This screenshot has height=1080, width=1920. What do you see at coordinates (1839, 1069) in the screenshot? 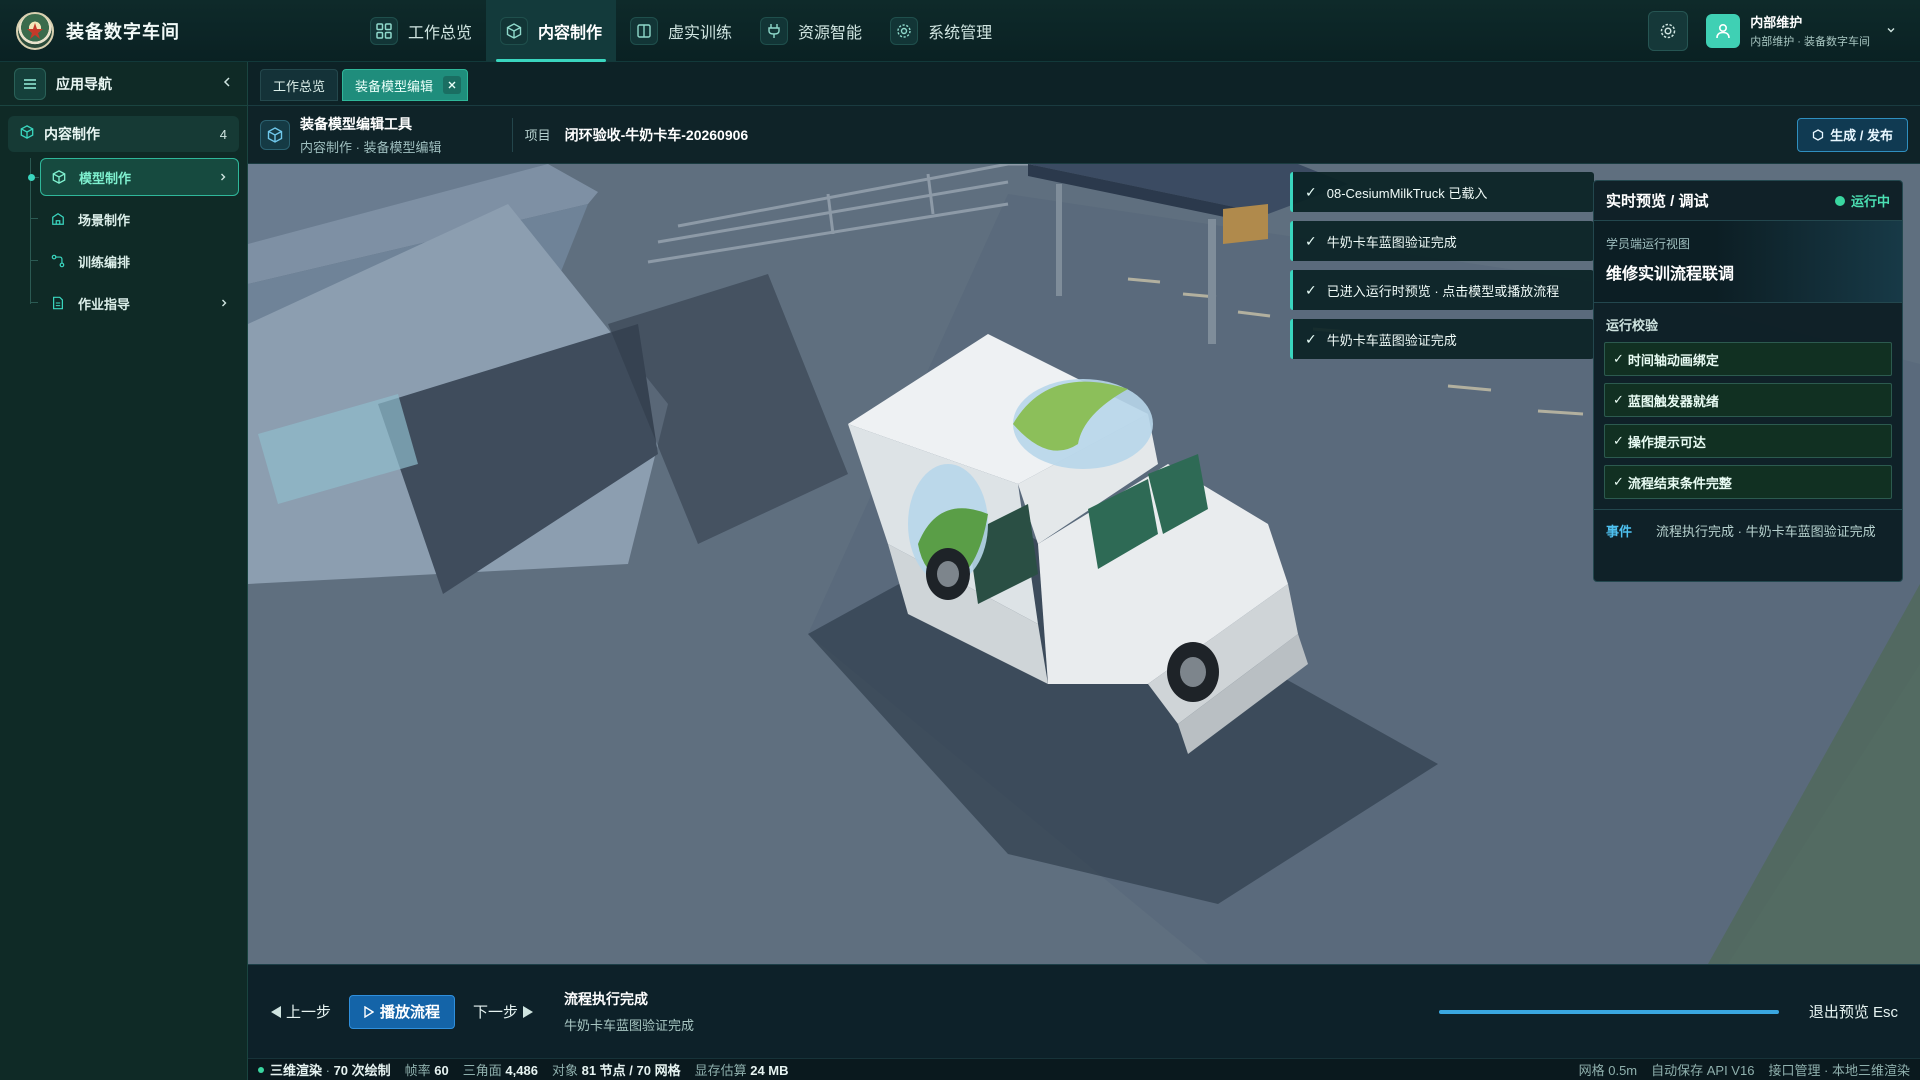
I see `api-text: 接口管理 · 本地三维渲染` at bounding box center [1839, 1069].